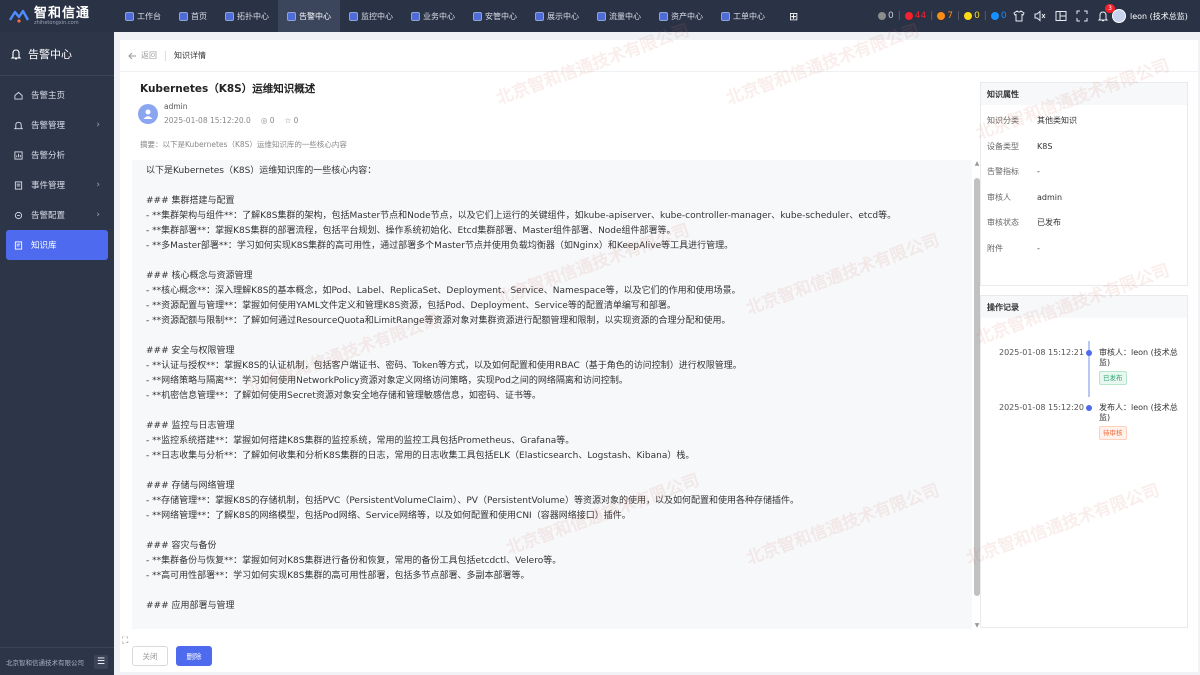  What do you see at coordinates (149, 55) in the screenshot?
I see `back-label: 返回` at bounding box center [149, 55].